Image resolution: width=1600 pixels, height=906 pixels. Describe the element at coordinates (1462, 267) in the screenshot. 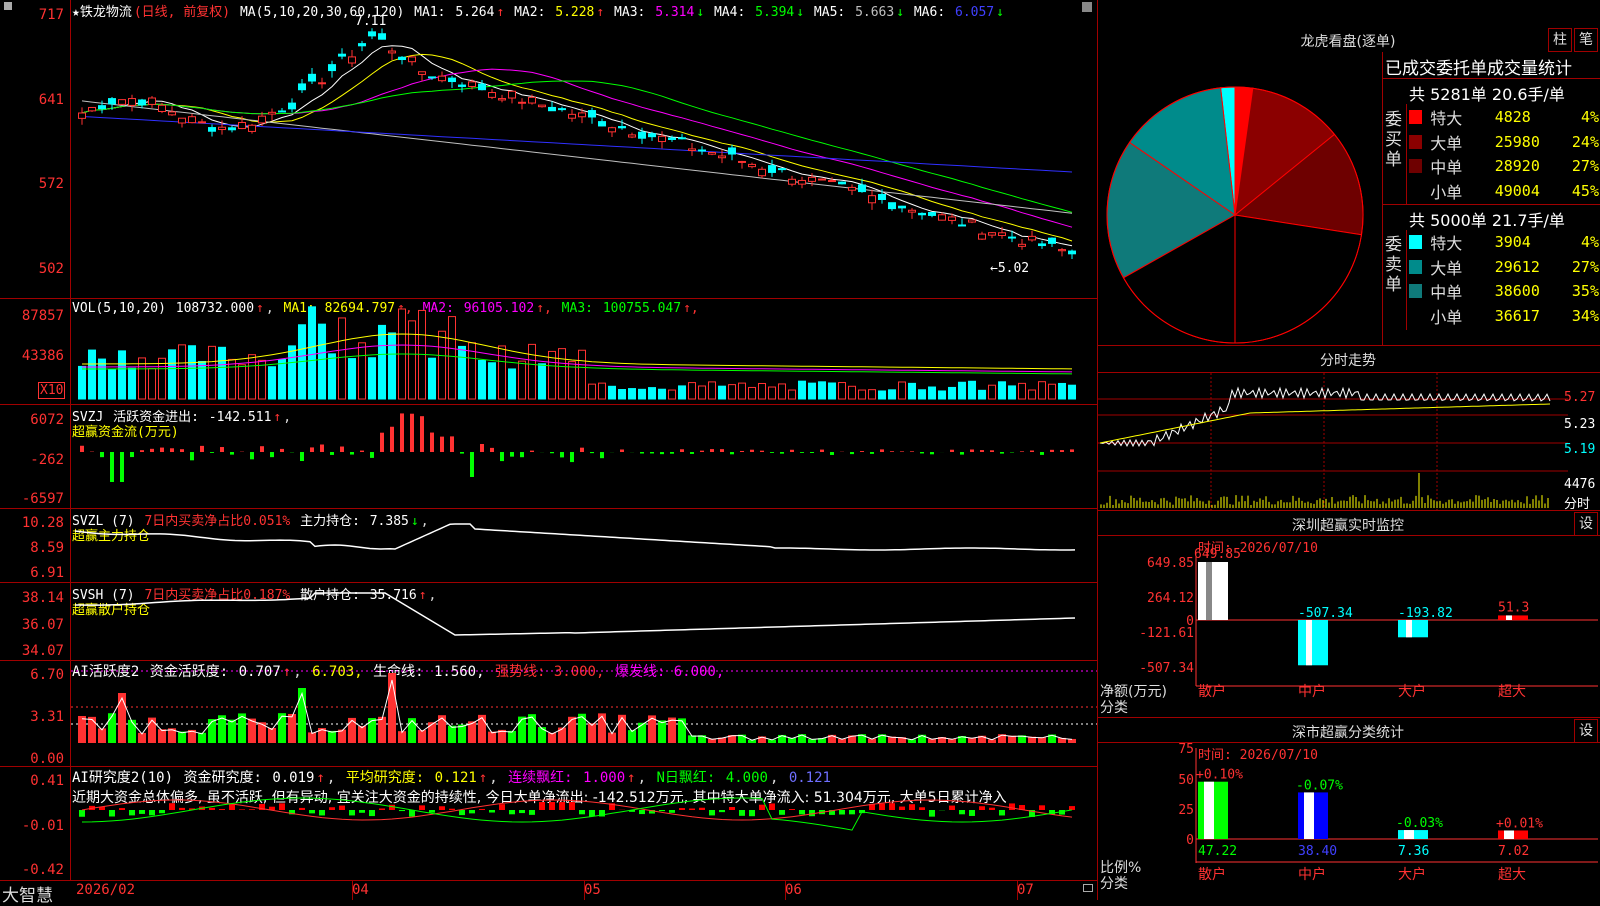

I see `row-label: 大单` at that location.